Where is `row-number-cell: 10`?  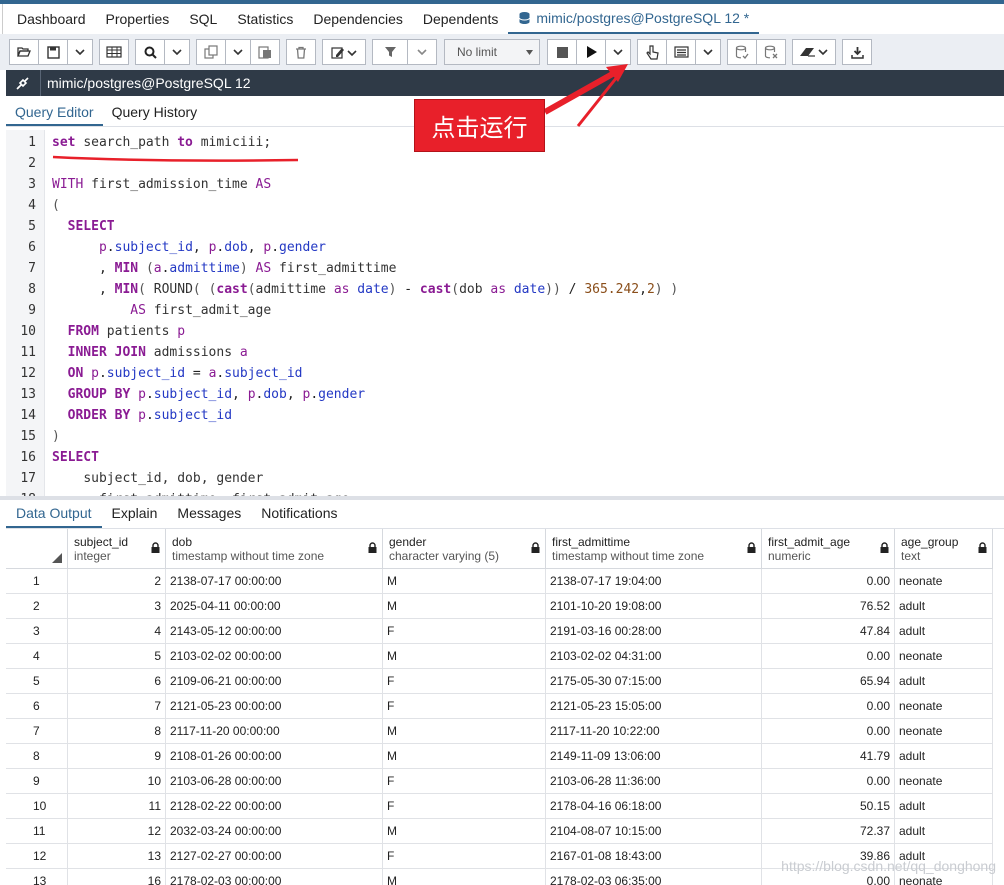 row-number-cell: 10 is located at coordinates (37, 806).